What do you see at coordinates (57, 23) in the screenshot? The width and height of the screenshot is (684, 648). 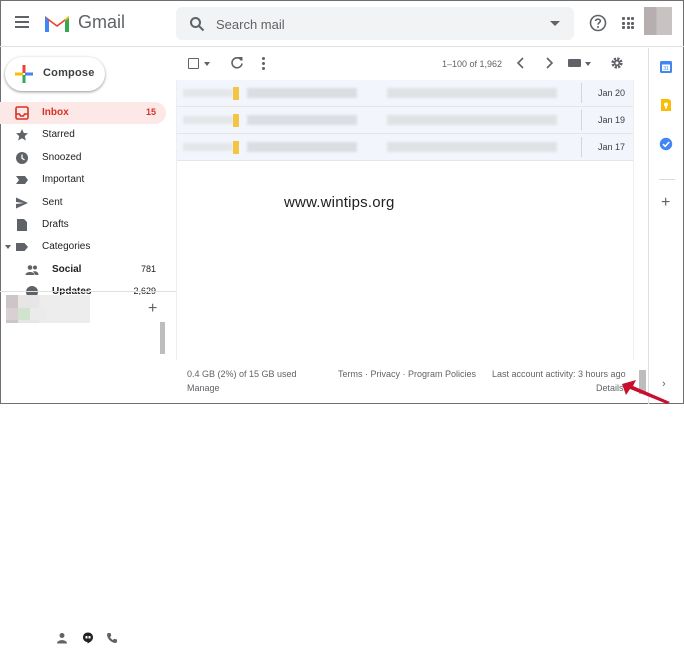 I see `gmail-logo` at bounding box center [57, 23].